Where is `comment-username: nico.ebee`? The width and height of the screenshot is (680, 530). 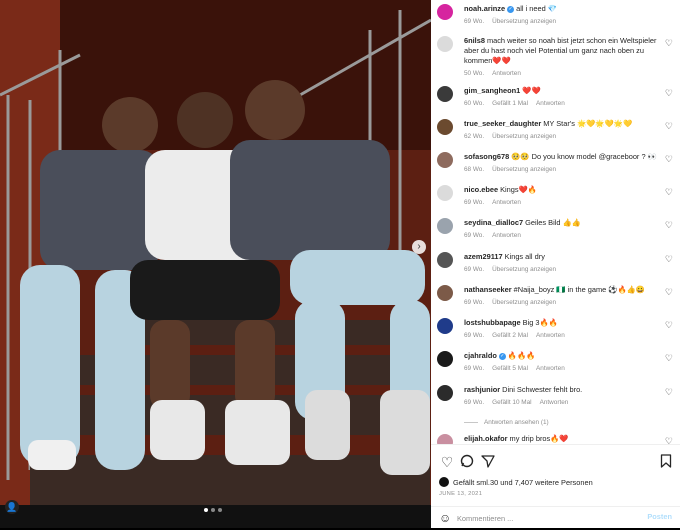
comment-username: nico.ebee is located at coordinates (481, 189).